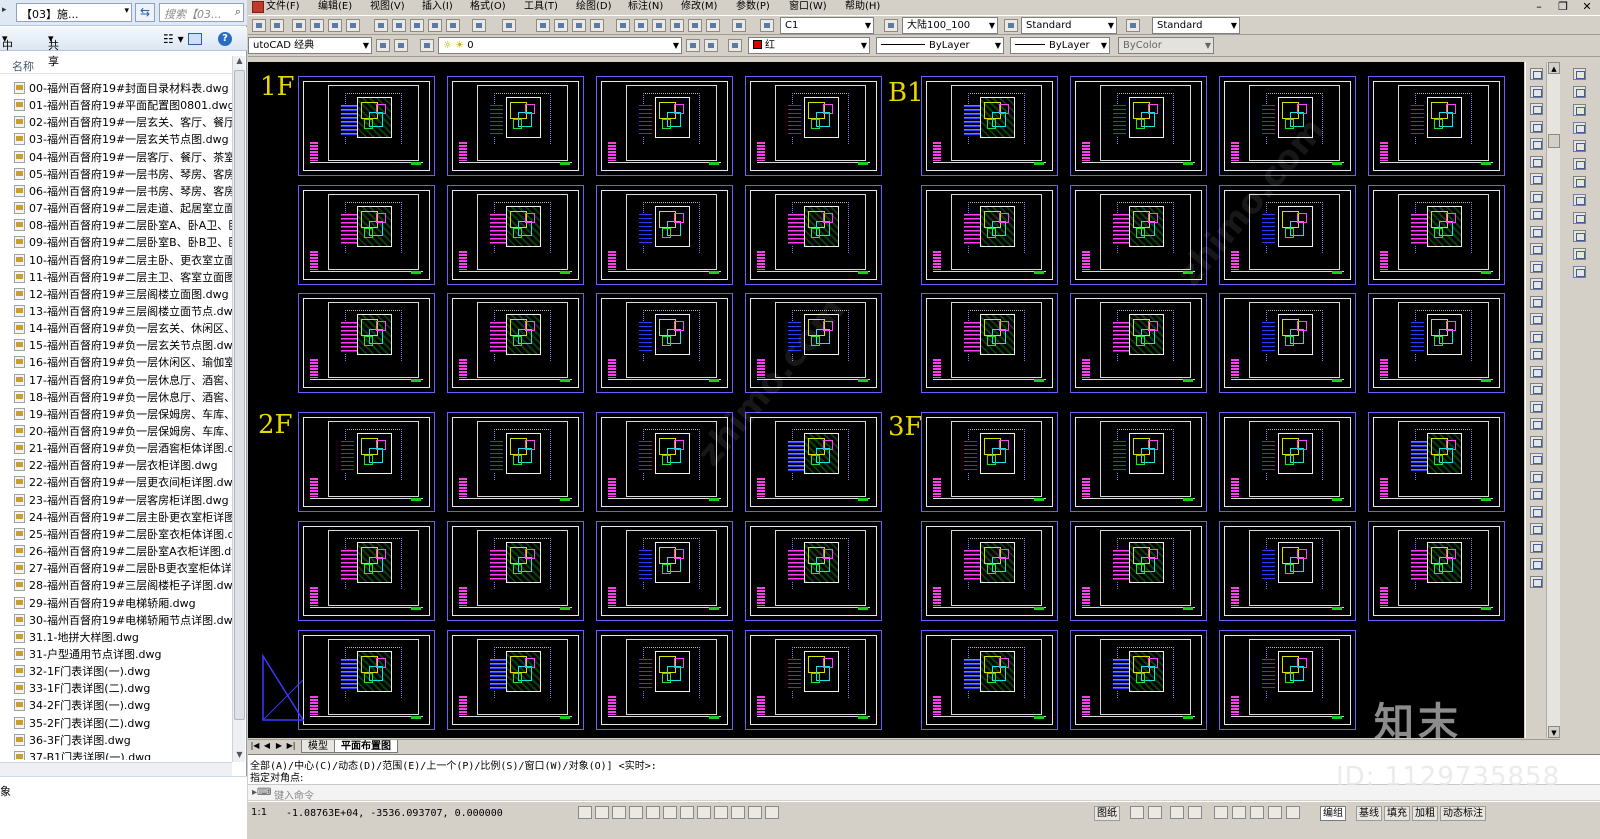 This screenshot has height=839, width=1600. Describe the element at coordinates (123, 740) in the screenshot. I see `file-item: 36-3F门表详图.dwg` at that location.